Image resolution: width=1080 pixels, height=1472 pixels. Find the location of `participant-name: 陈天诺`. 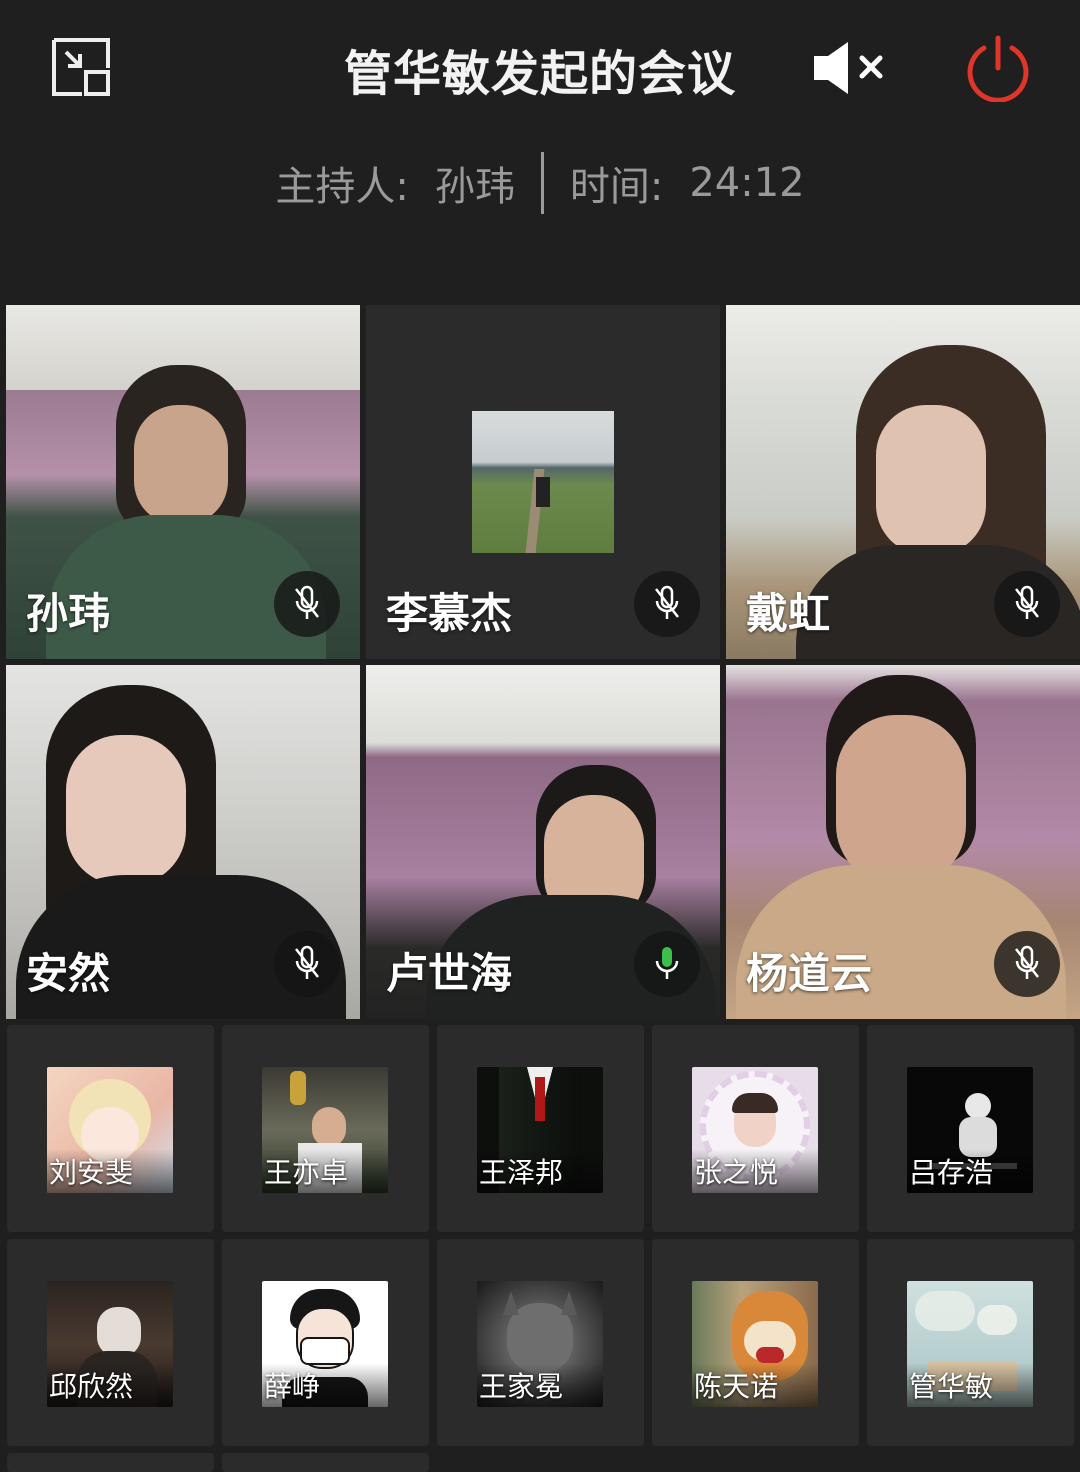

participant-name: 陈天诺 is located at coordinates (736, 1386).